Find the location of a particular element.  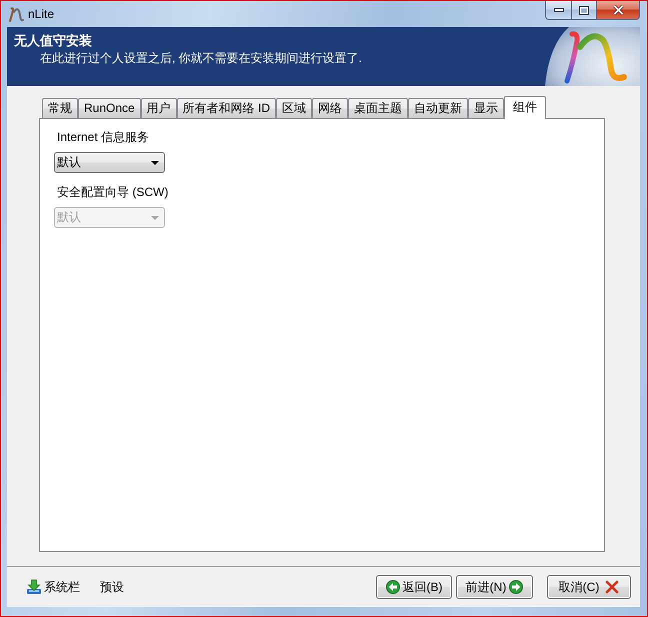

tab: 自动更新 is located at coordinates (438, 108).